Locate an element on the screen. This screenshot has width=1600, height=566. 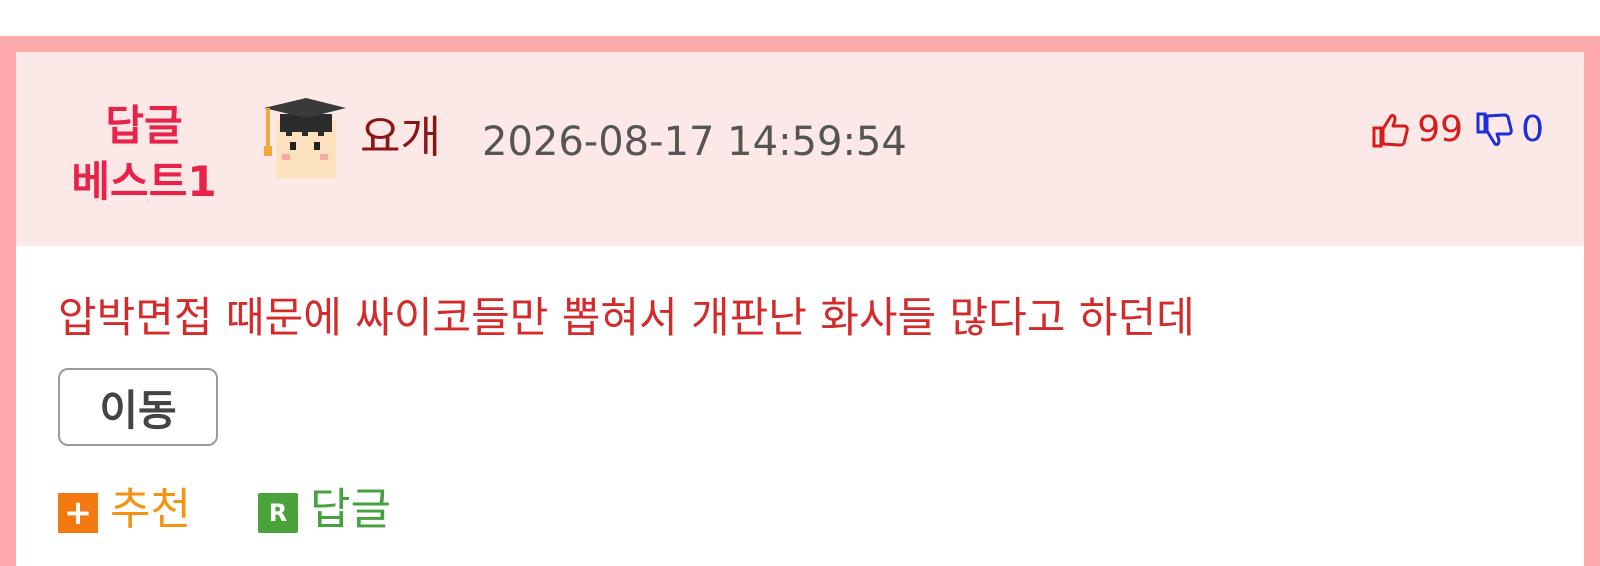
reply-label: 답글 is located at coordinates (350, 509).